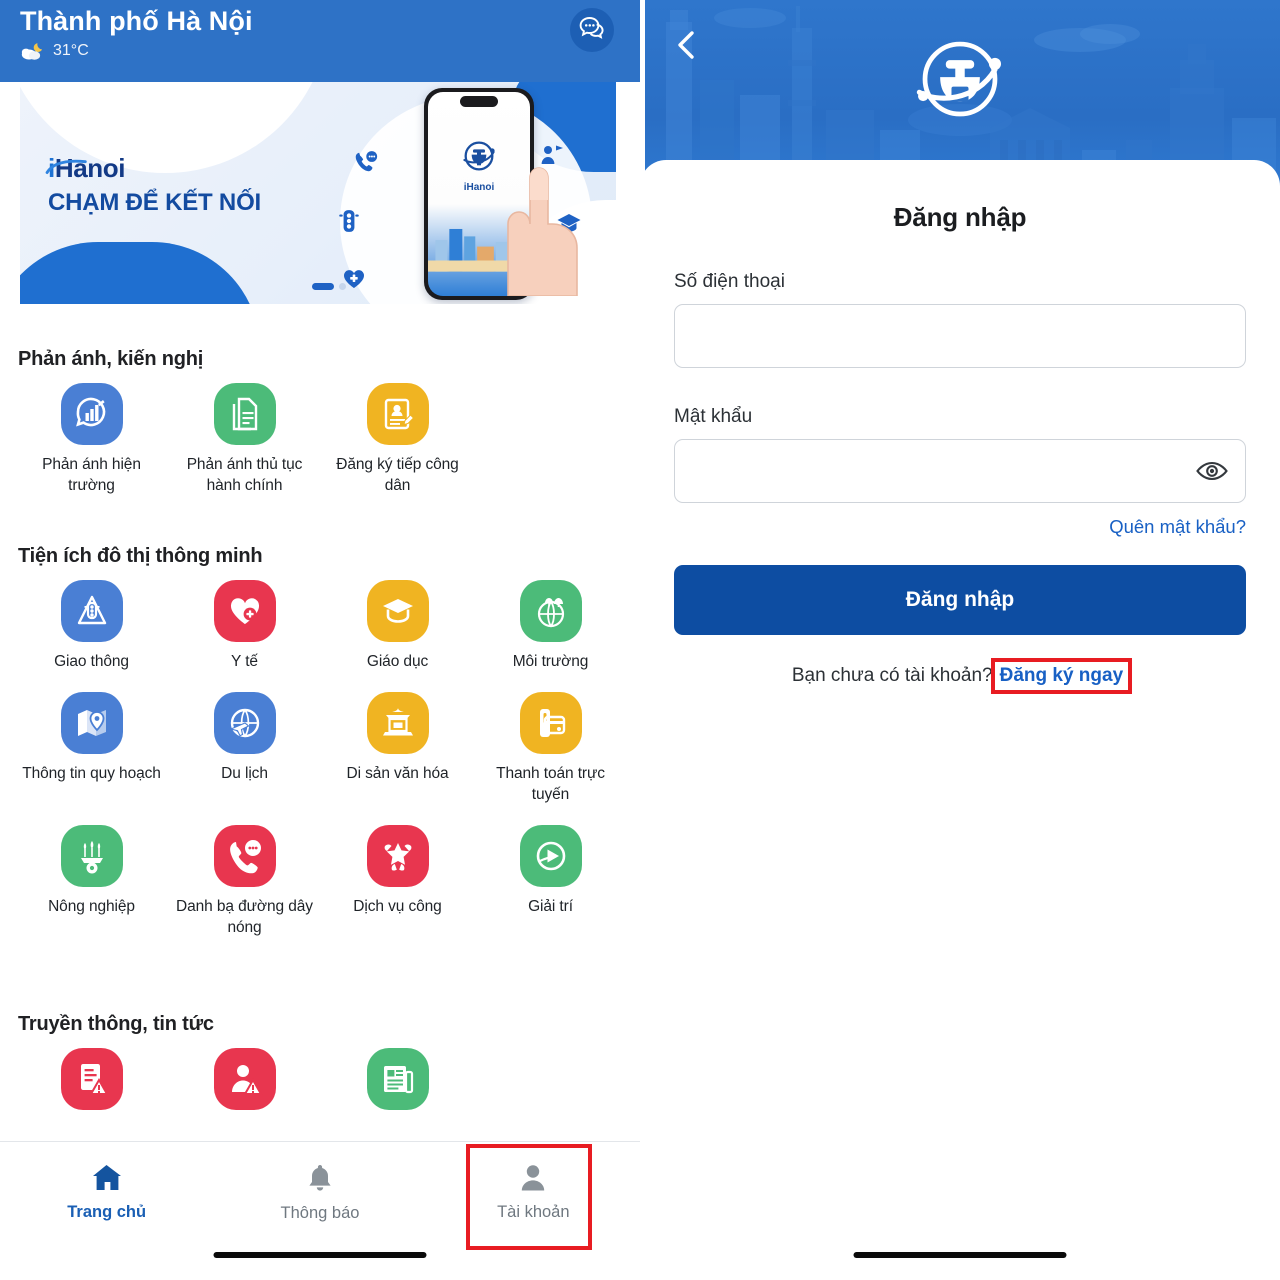 This screenshot has height=1280, width=1280. Describe the element at coordinates (397, 475) in the screenshot. I see `tile-label: Đăng ký tiếp công dân` at that location.